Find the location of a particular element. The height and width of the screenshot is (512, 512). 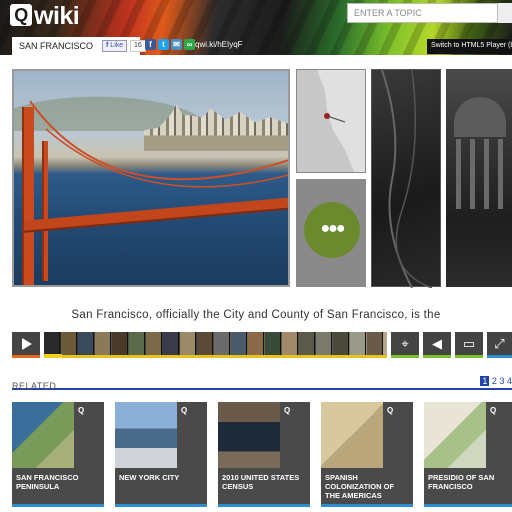

related-card: Q NEW YORK CITY is located at coordinates (161, 454).